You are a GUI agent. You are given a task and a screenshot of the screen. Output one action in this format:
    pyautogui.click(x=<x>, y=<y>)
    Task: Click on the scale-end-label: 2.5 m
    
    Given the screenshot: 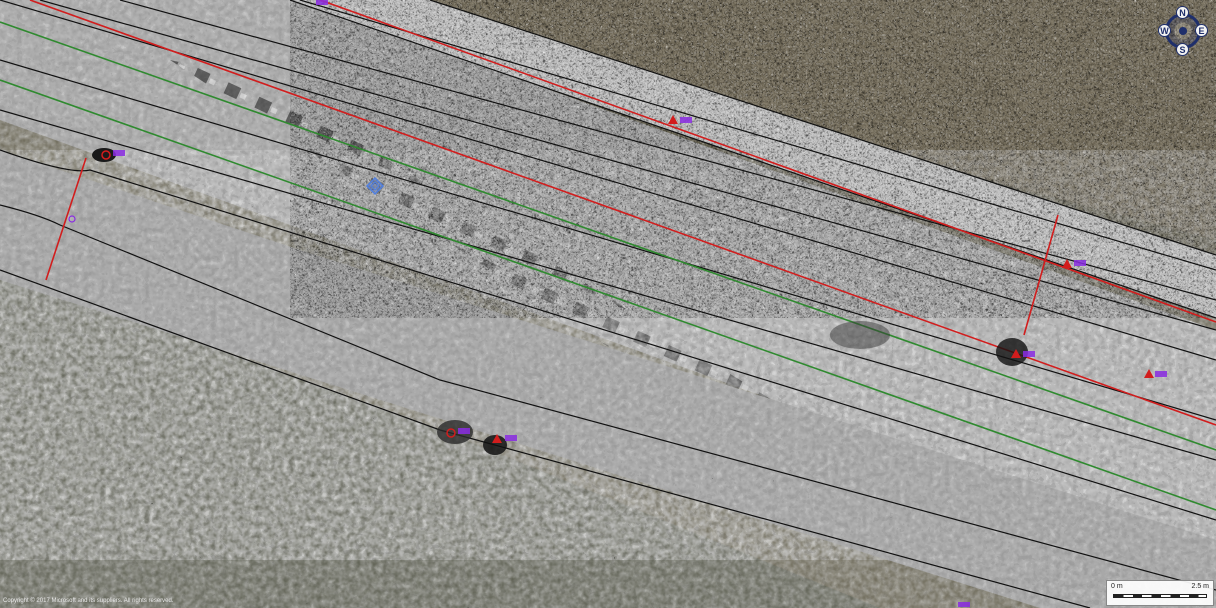 What is the action you would take?
    pyautogui.click(x=1200, y=586)
    